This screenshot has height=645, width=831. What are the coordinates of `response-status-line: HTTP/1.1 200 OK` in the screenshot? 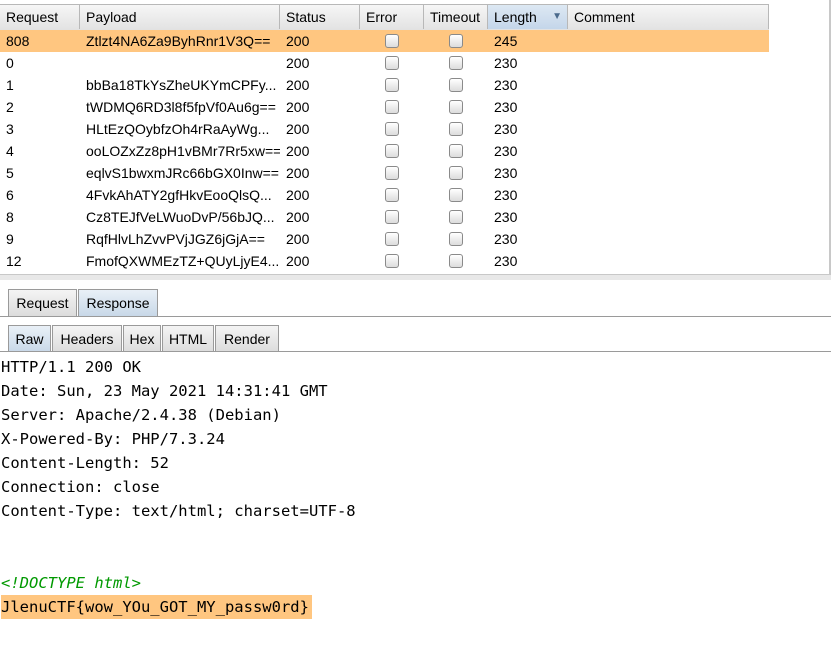 It's located at (71, 367).